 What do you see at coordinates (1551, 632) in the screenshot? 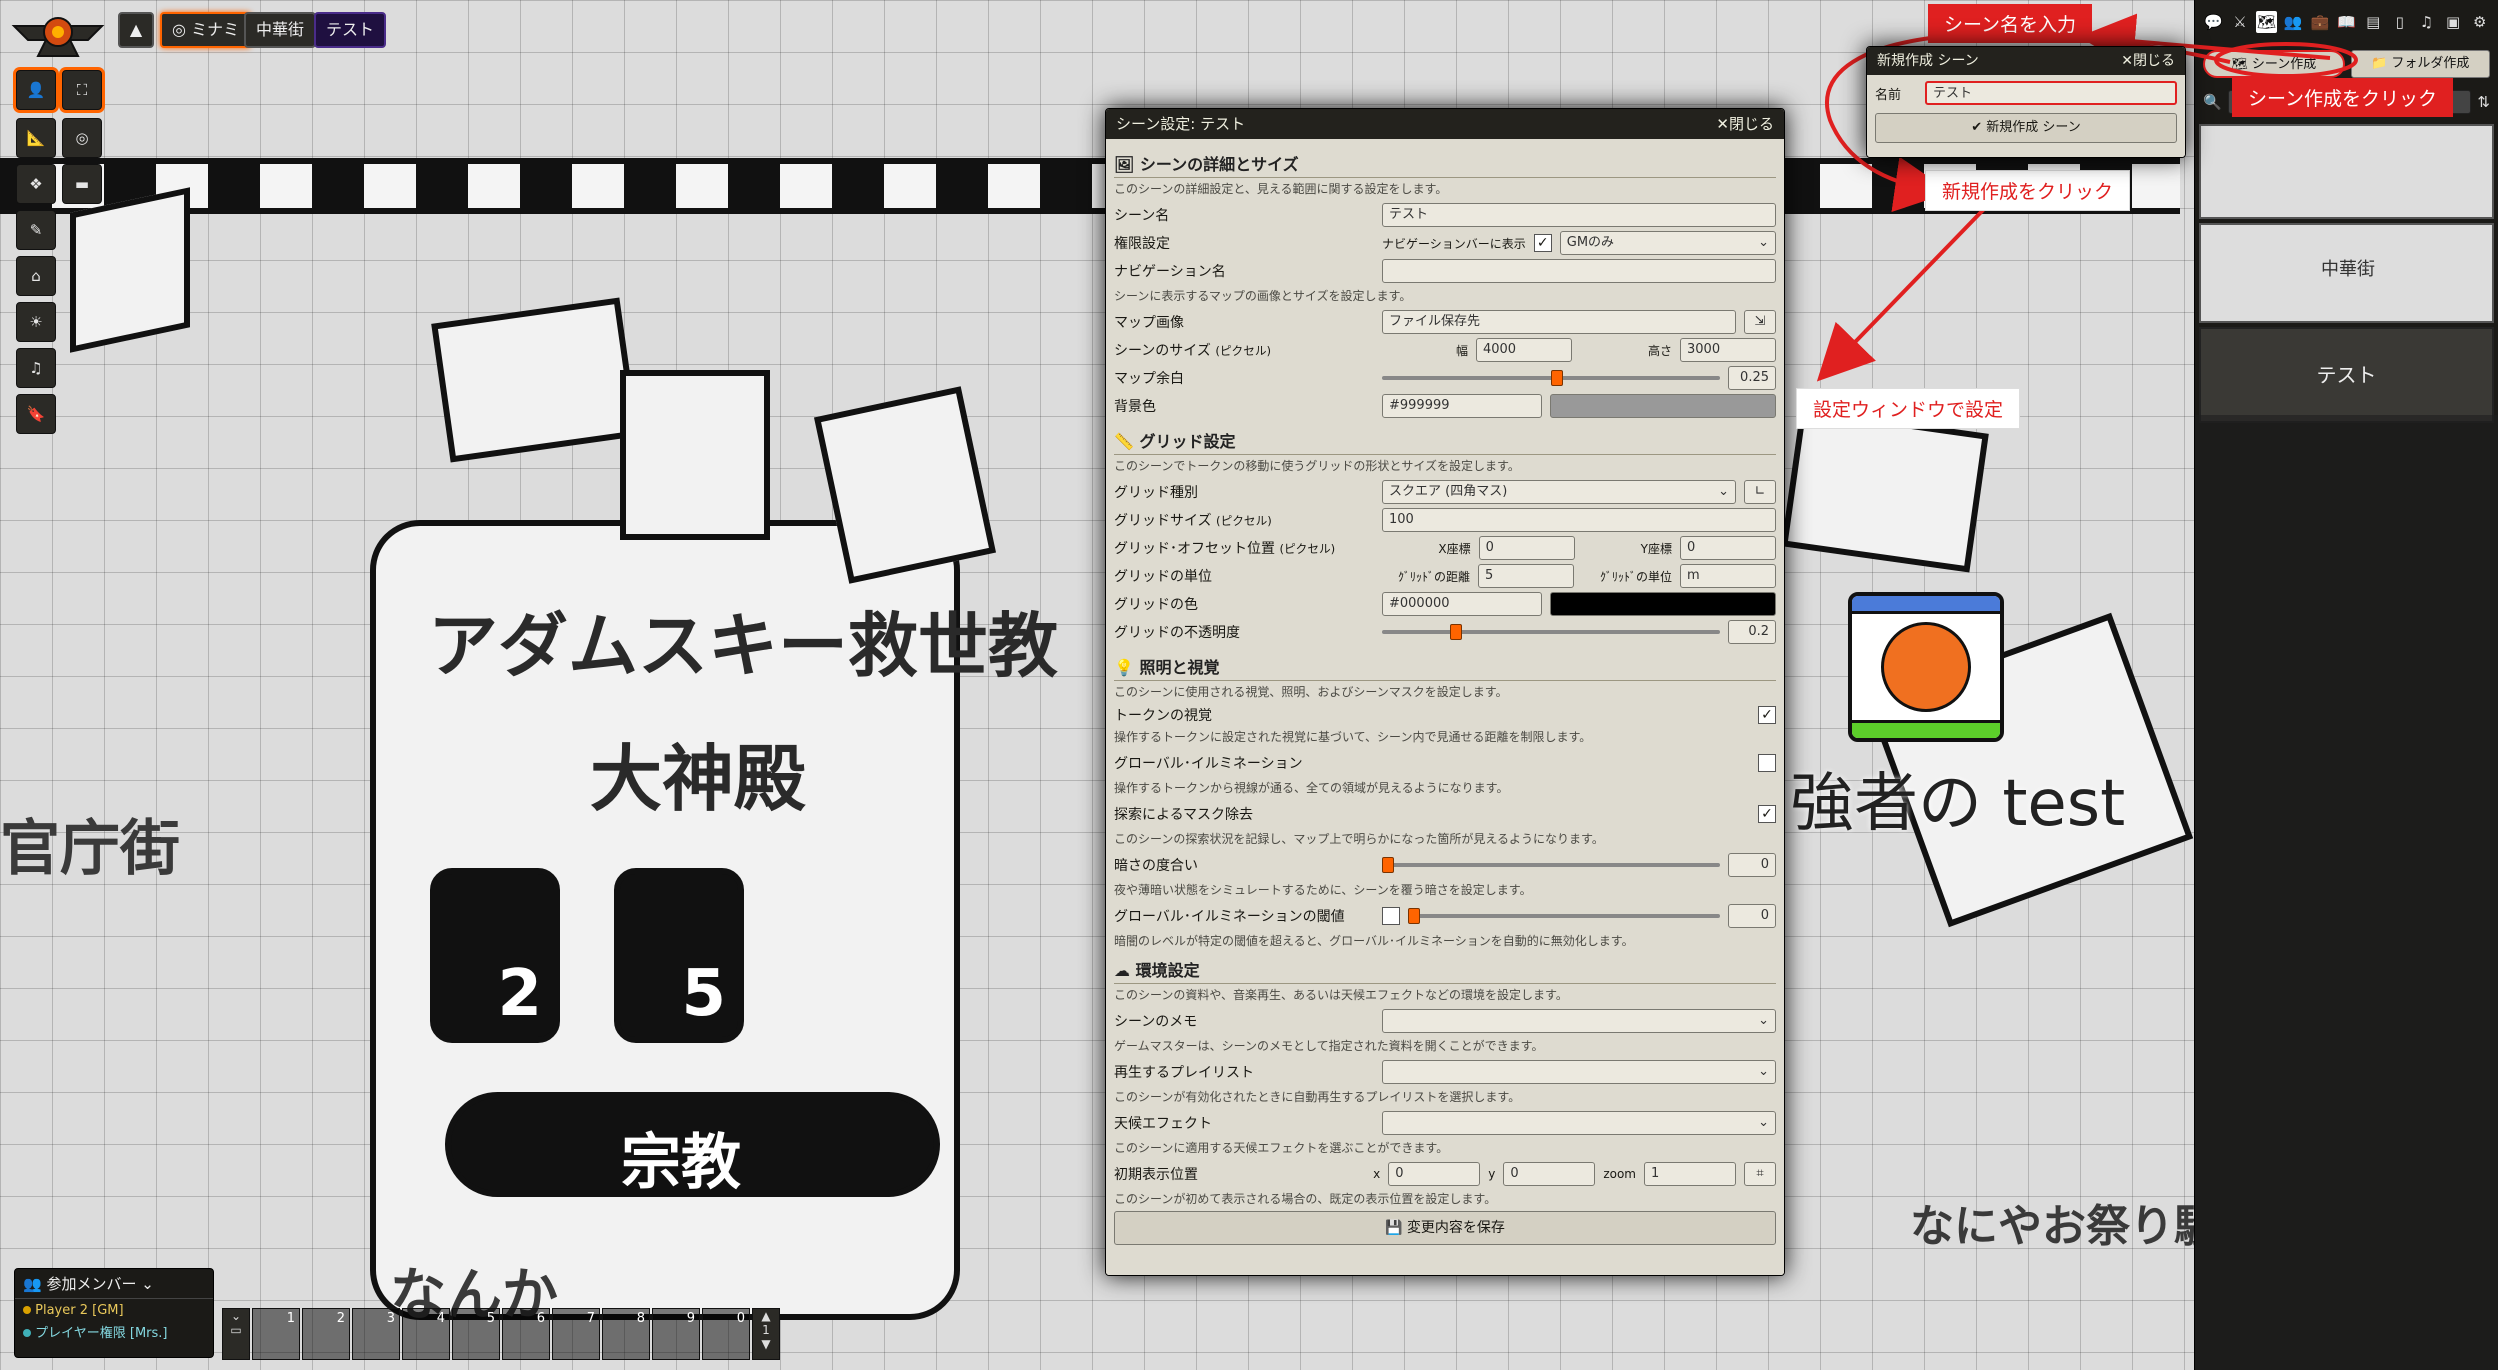
I see `grid-alpha-slider` at bounding box center [1551, 632].